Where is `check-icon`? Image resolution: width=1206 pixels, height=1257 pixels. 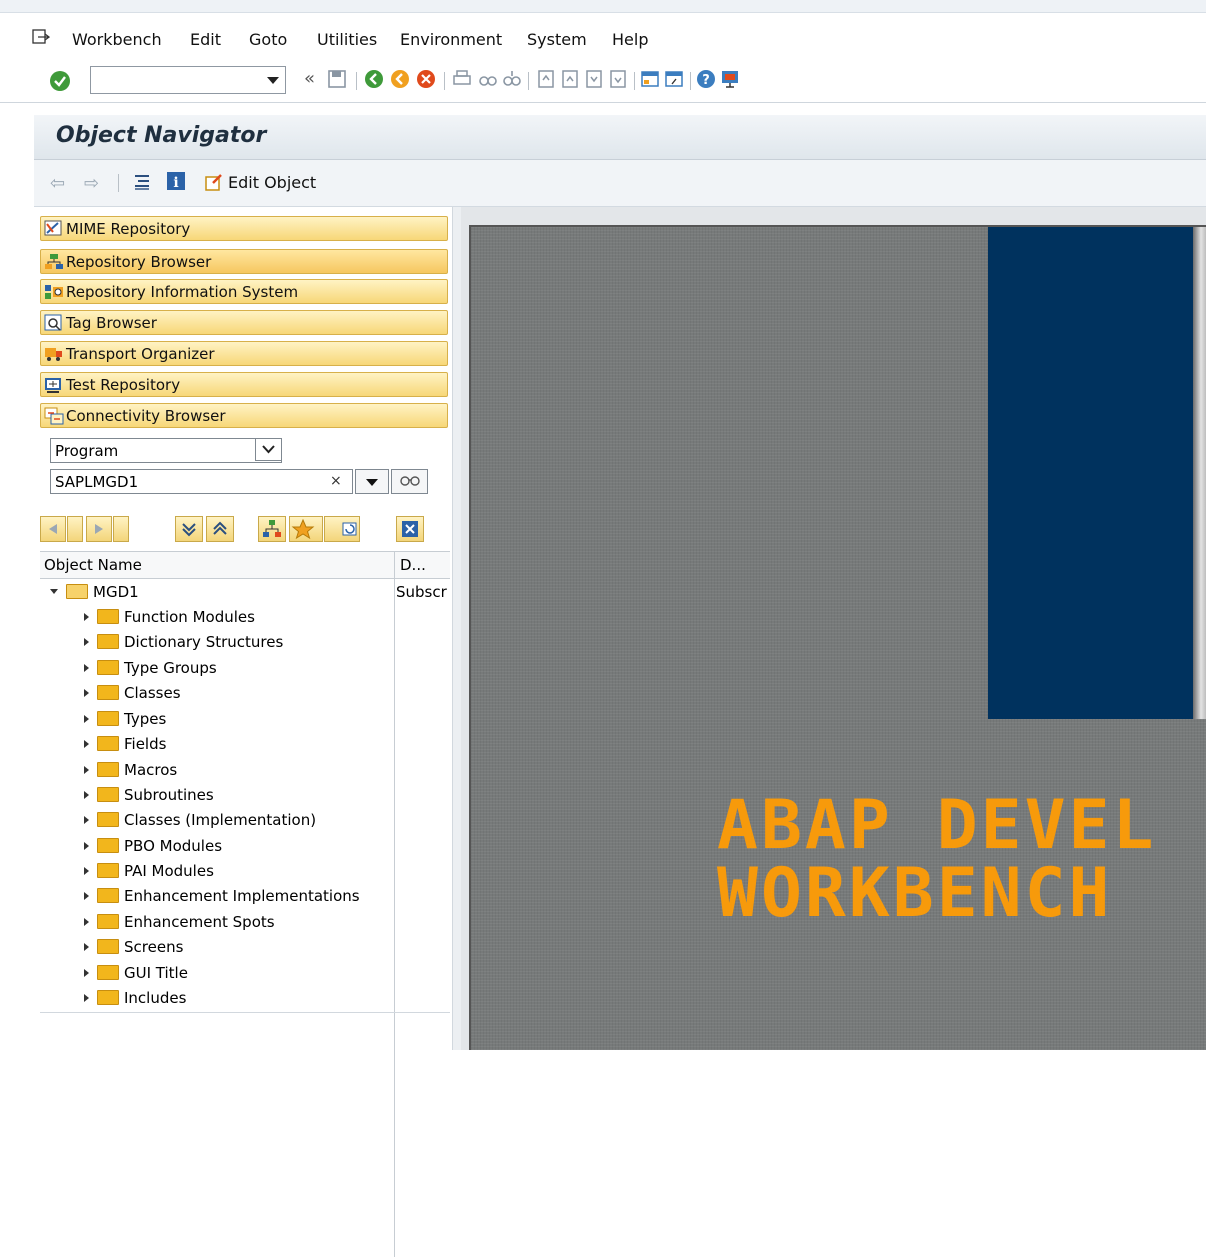
check-icon is located at coordinates (60, 81).